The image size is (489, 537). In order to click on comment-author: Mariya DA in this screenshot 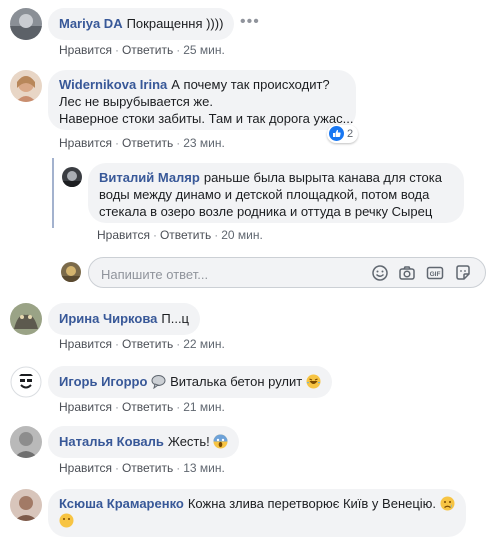, I will do `click(91, 23)`.